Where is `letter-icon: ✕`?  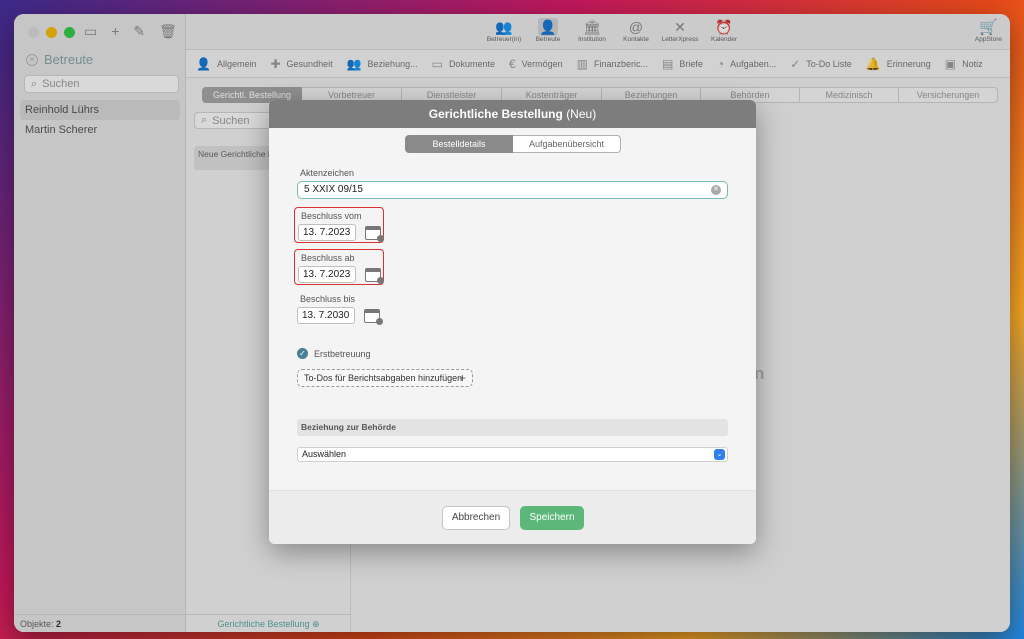
letter-icon: ✕ is located at coordinates (680, 26).